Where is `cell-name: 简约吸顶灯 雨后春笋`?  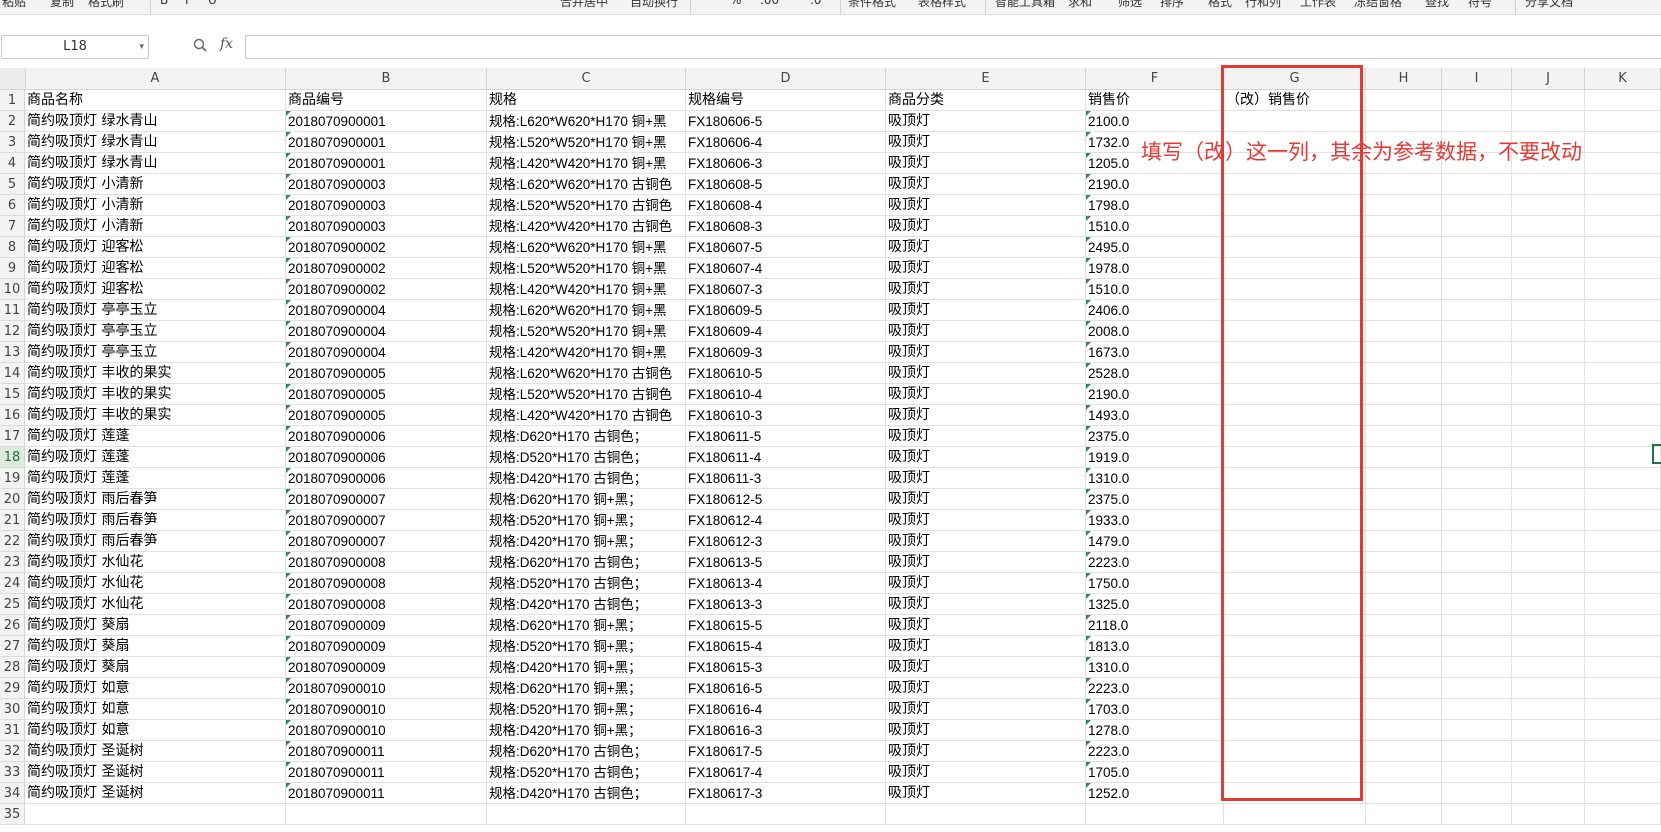 cell-name: 简约吸顶灯 雨后春笋 is located at coordinates (155, 499).